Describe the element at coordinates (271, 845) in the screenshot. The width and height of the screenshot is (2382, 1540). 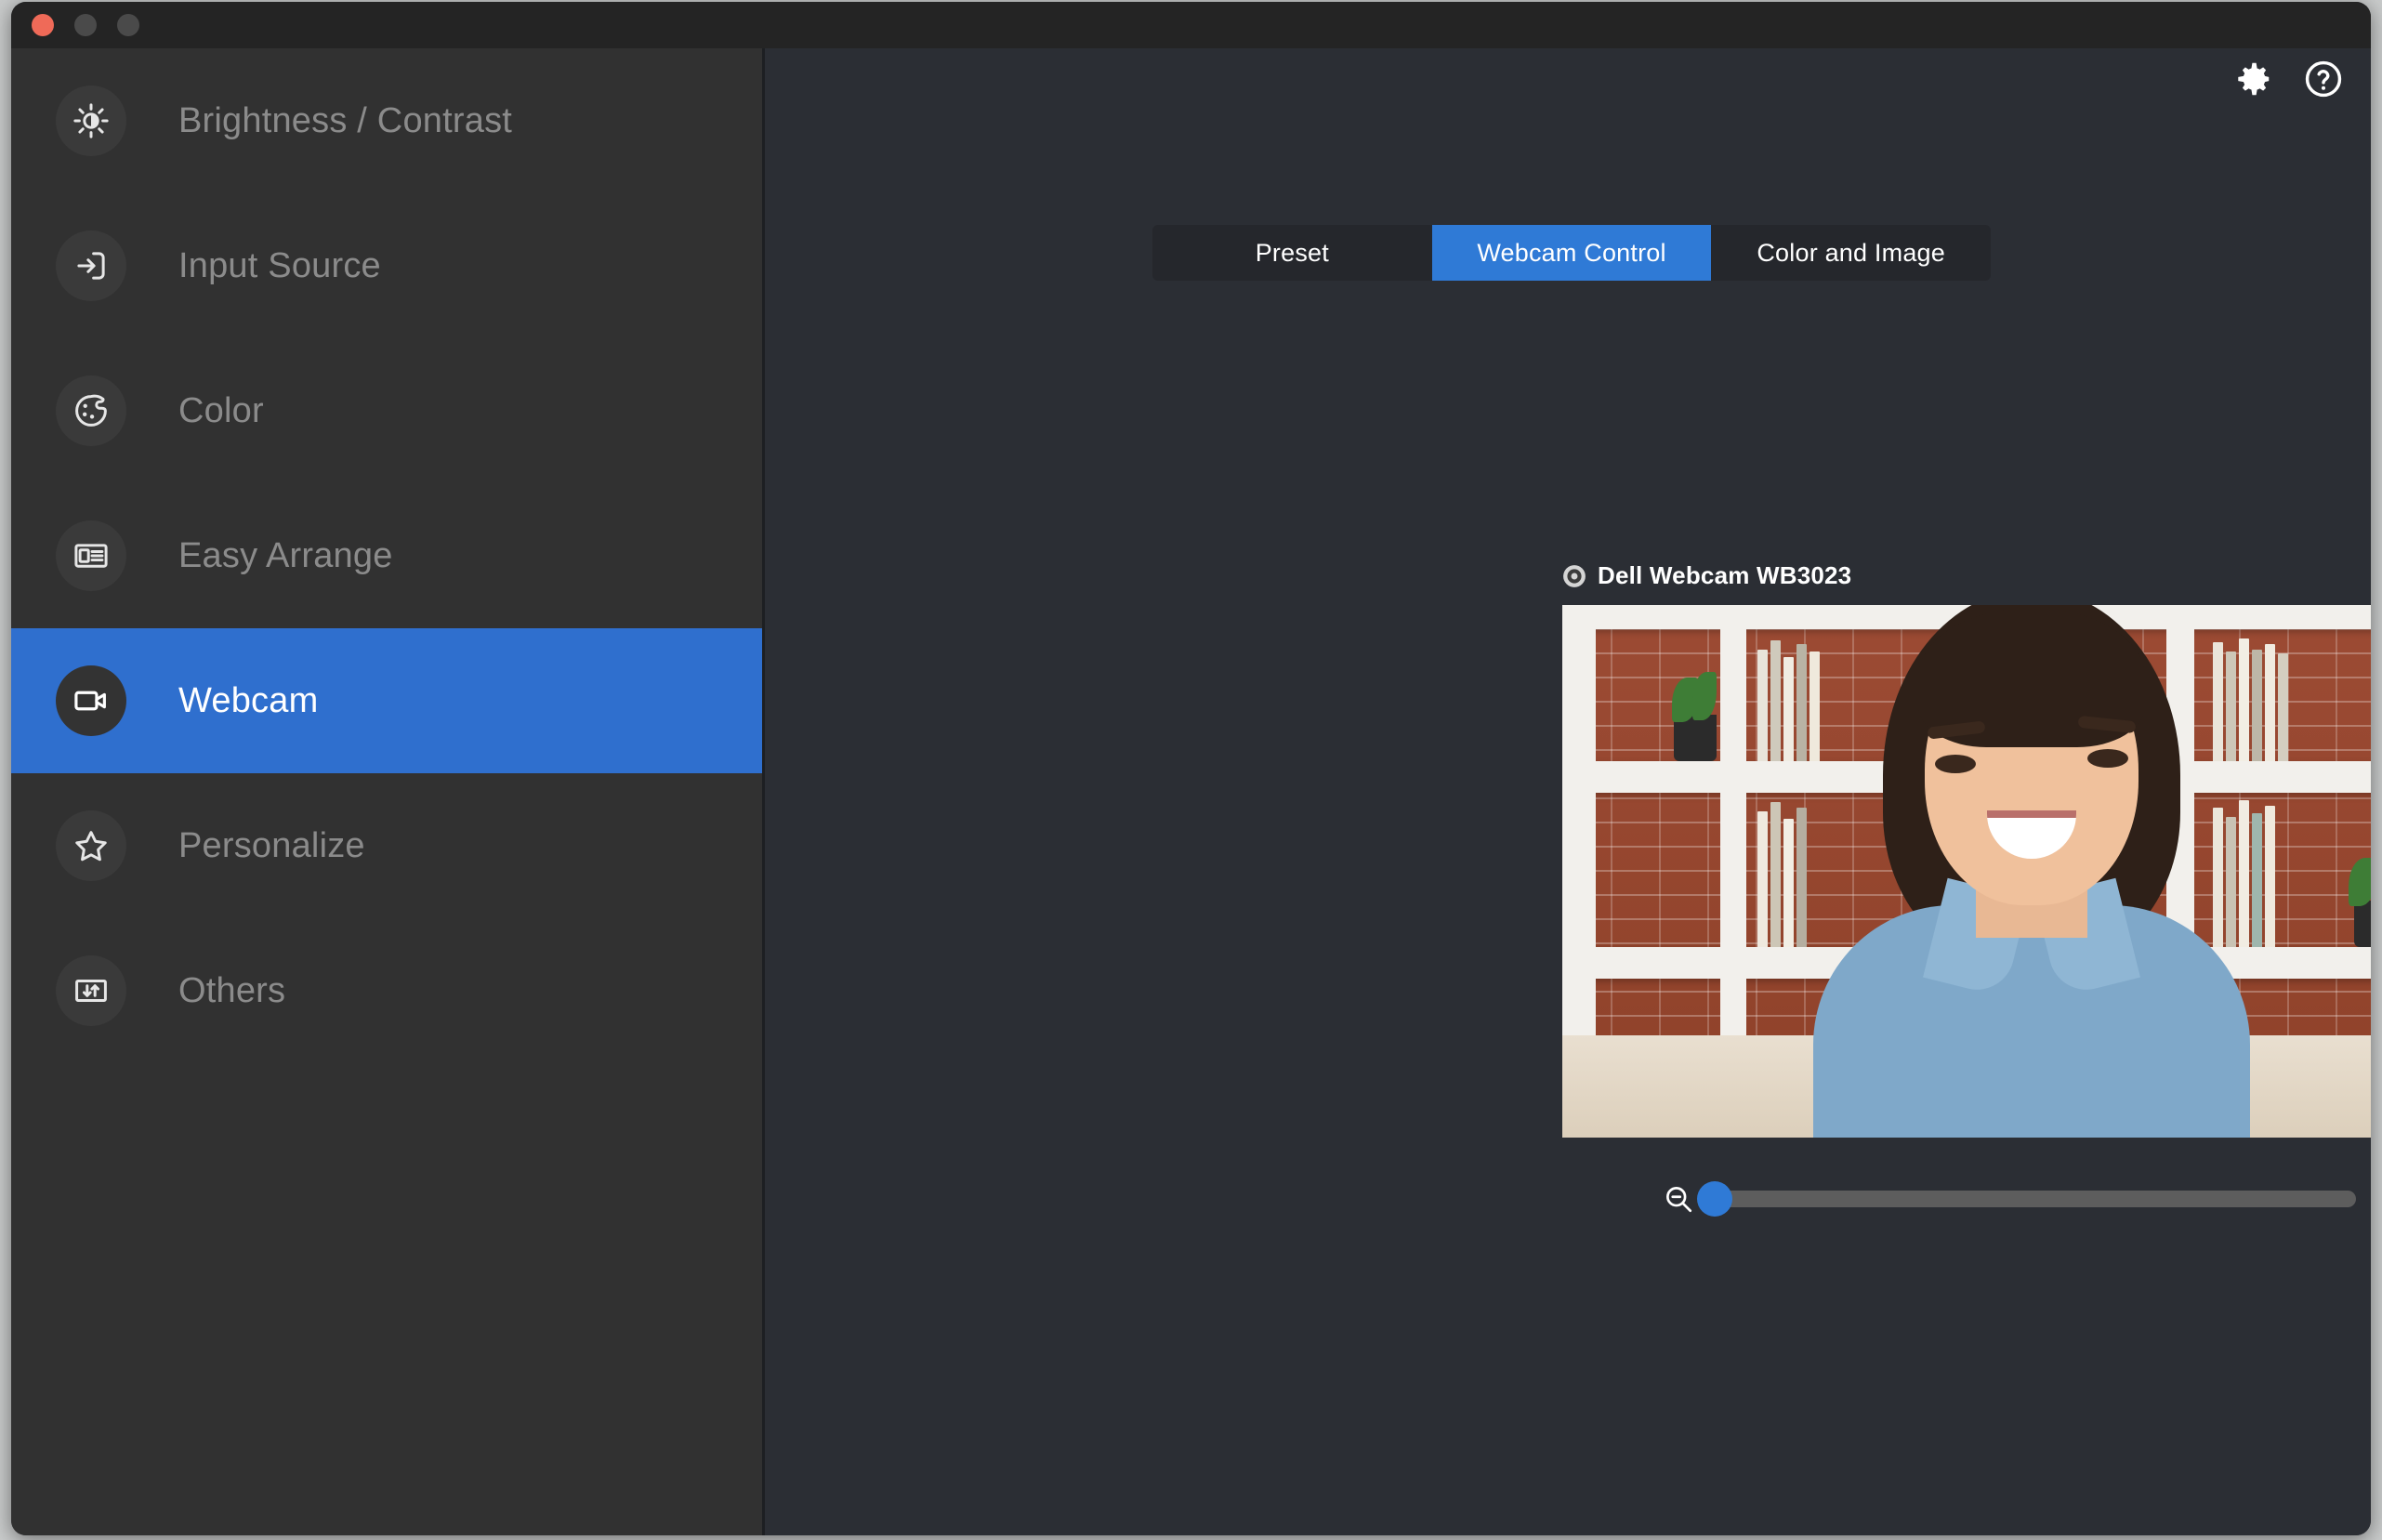
I see `sidebar-item-label: Personalize` at that location.